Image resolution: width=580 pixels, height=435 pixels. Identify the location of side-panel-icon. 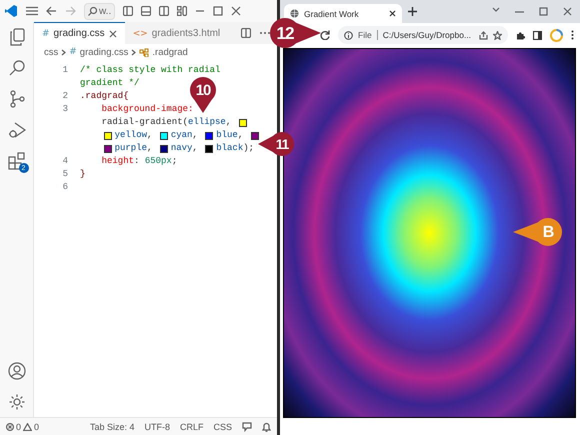
(537, 35).